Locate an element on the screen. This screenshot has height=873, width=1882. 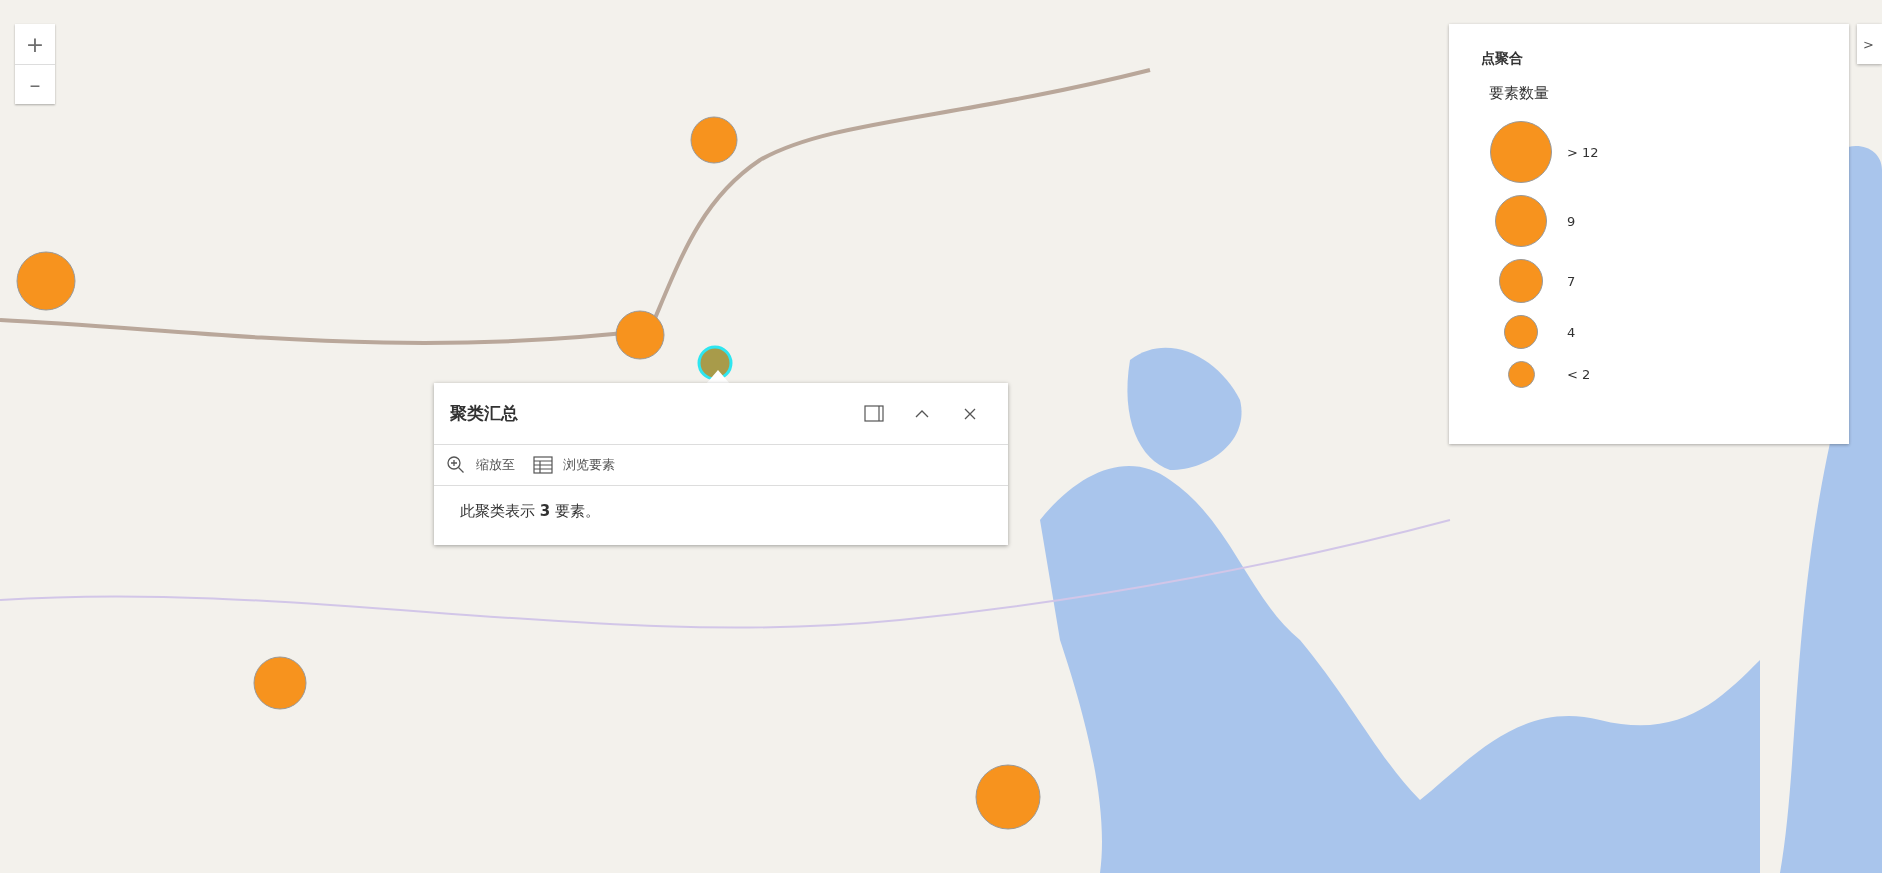
legend-field: 要素数量 is located at coordinates (1653, 93).